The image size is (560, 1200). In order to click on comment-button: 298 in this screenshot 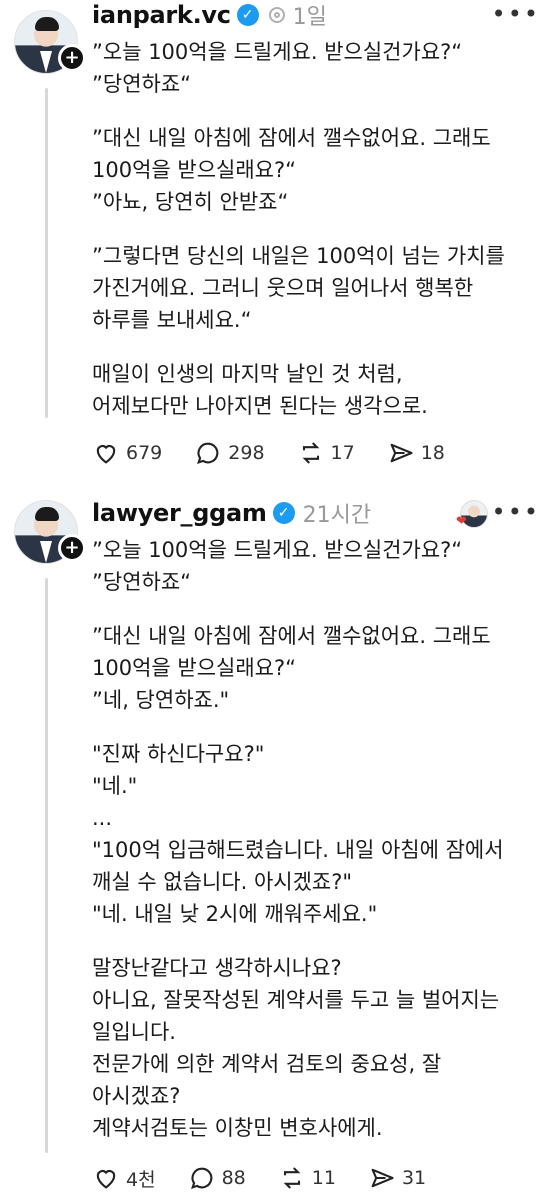, I will do `click(229, 453)`.